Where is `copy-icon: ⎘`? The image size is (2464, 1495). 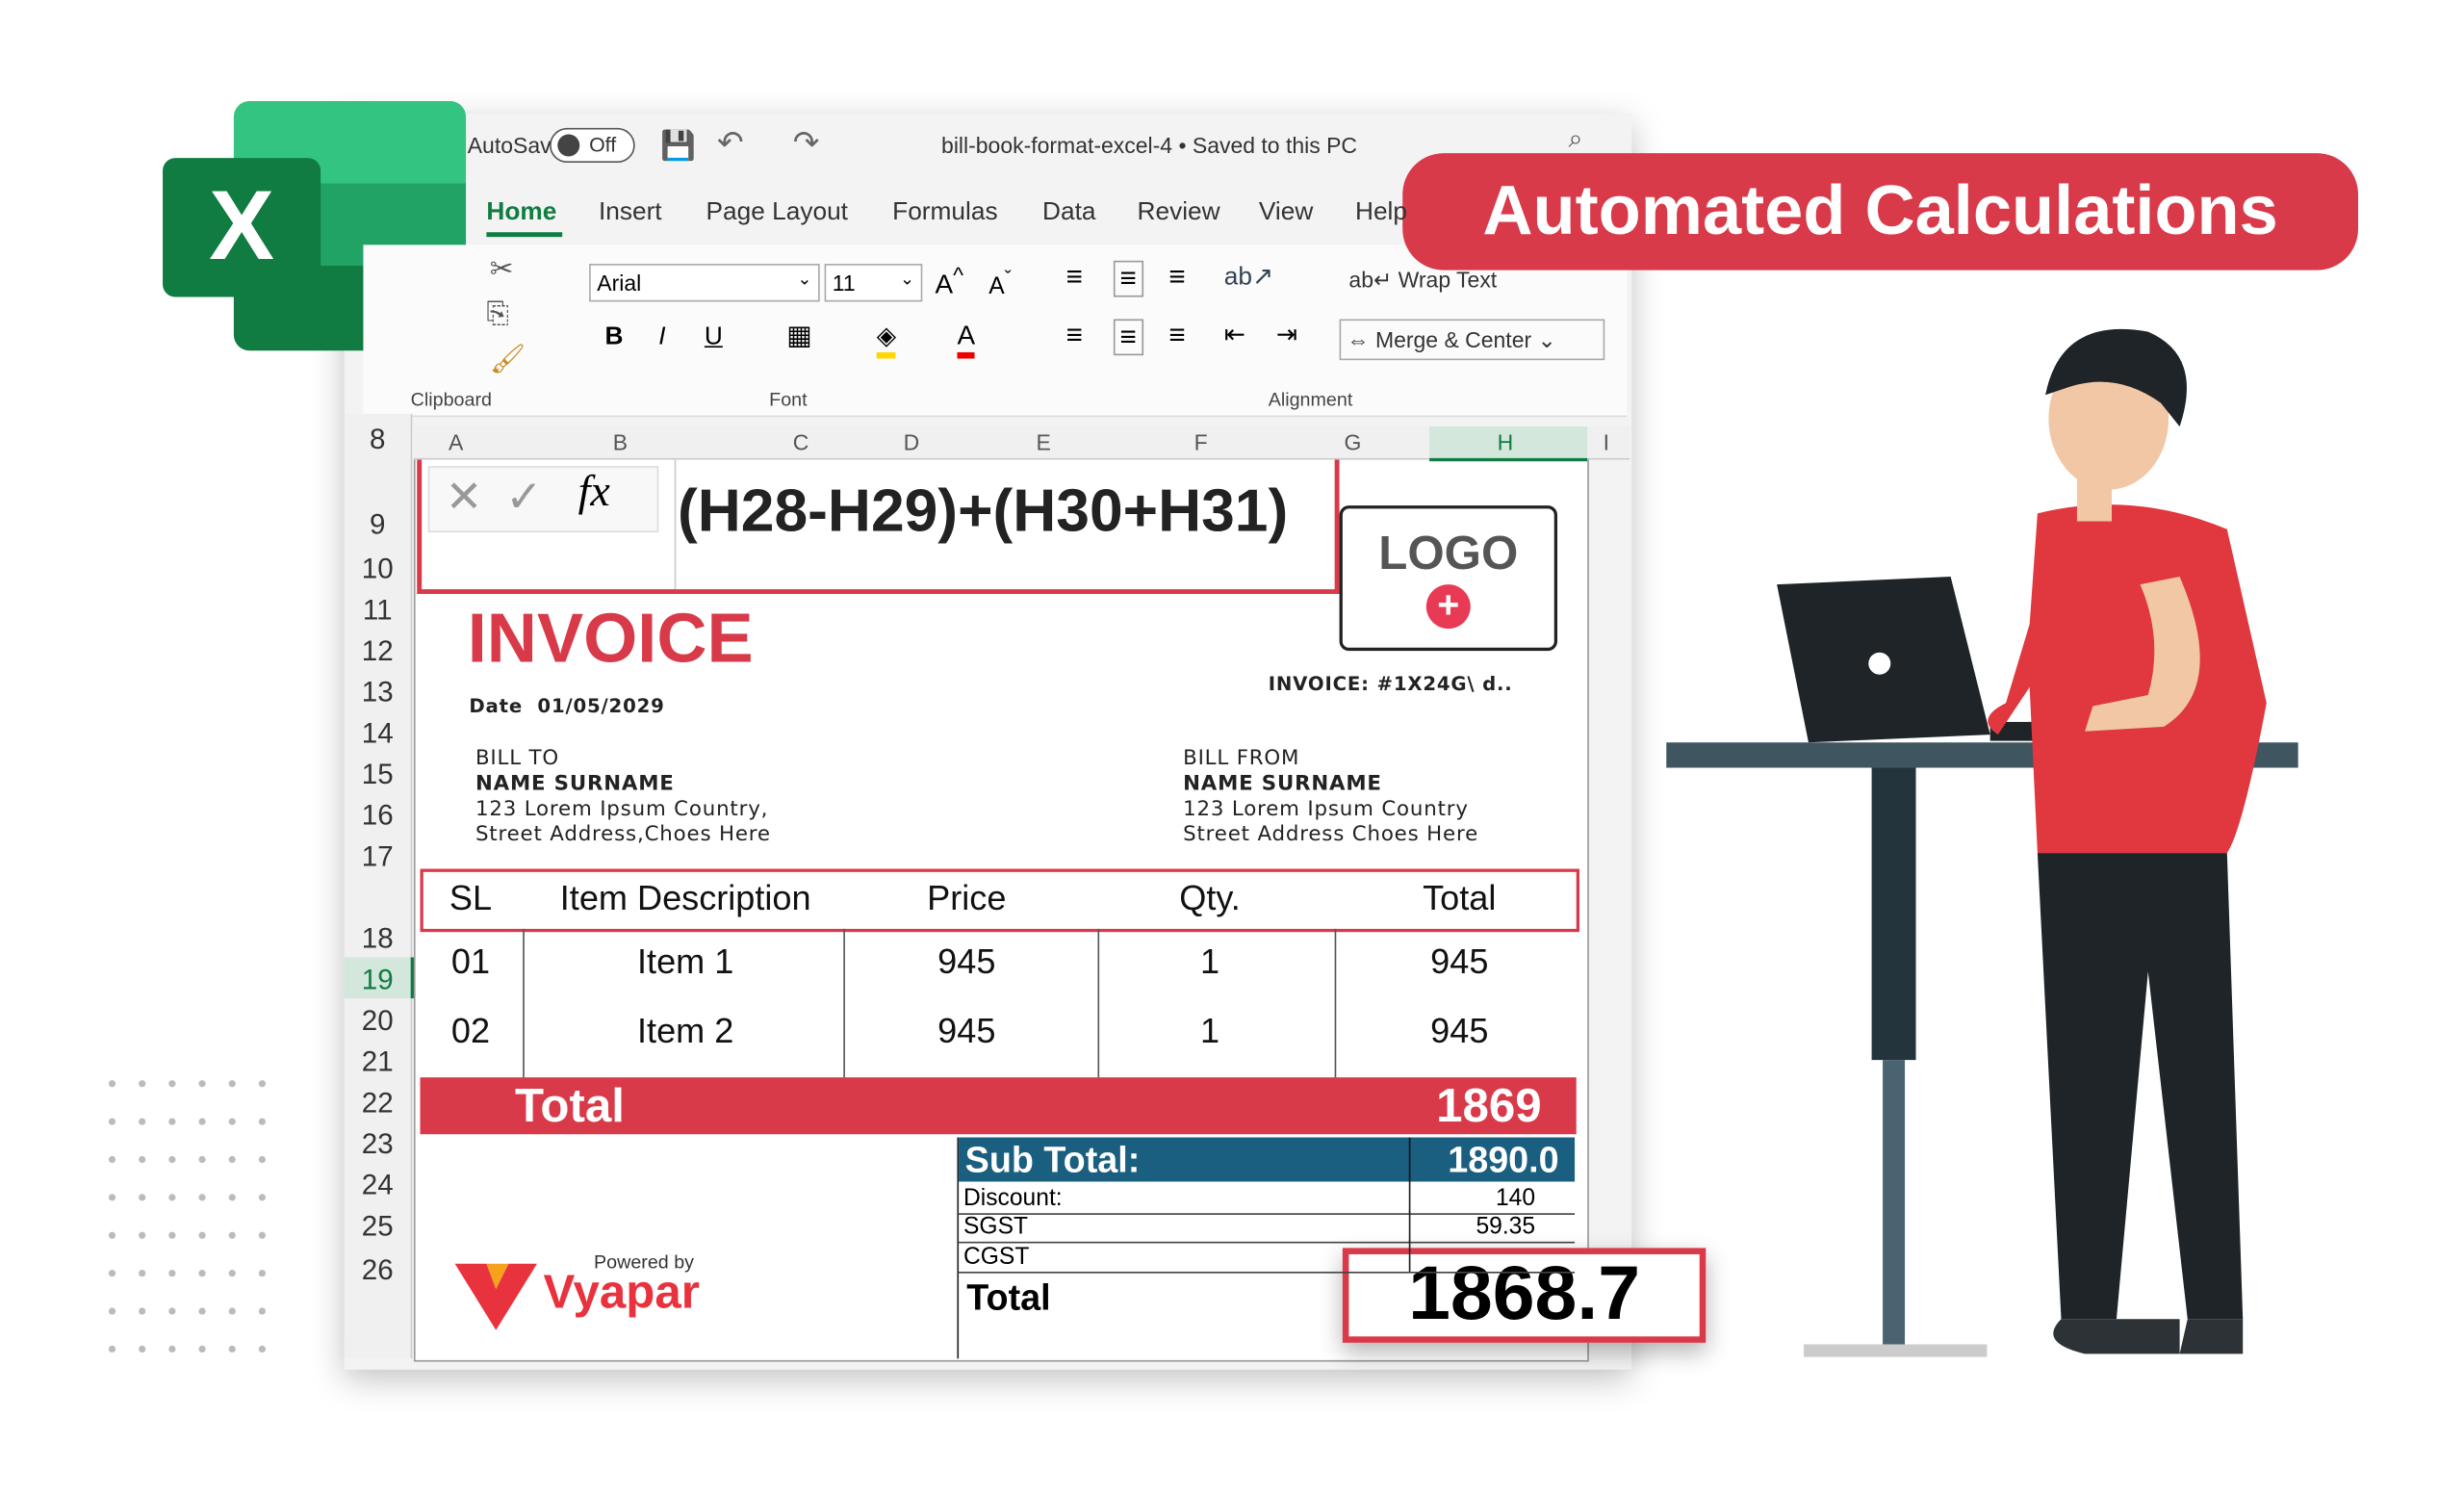 copy-icon: ⎘ is located at coordinates (497, 313).